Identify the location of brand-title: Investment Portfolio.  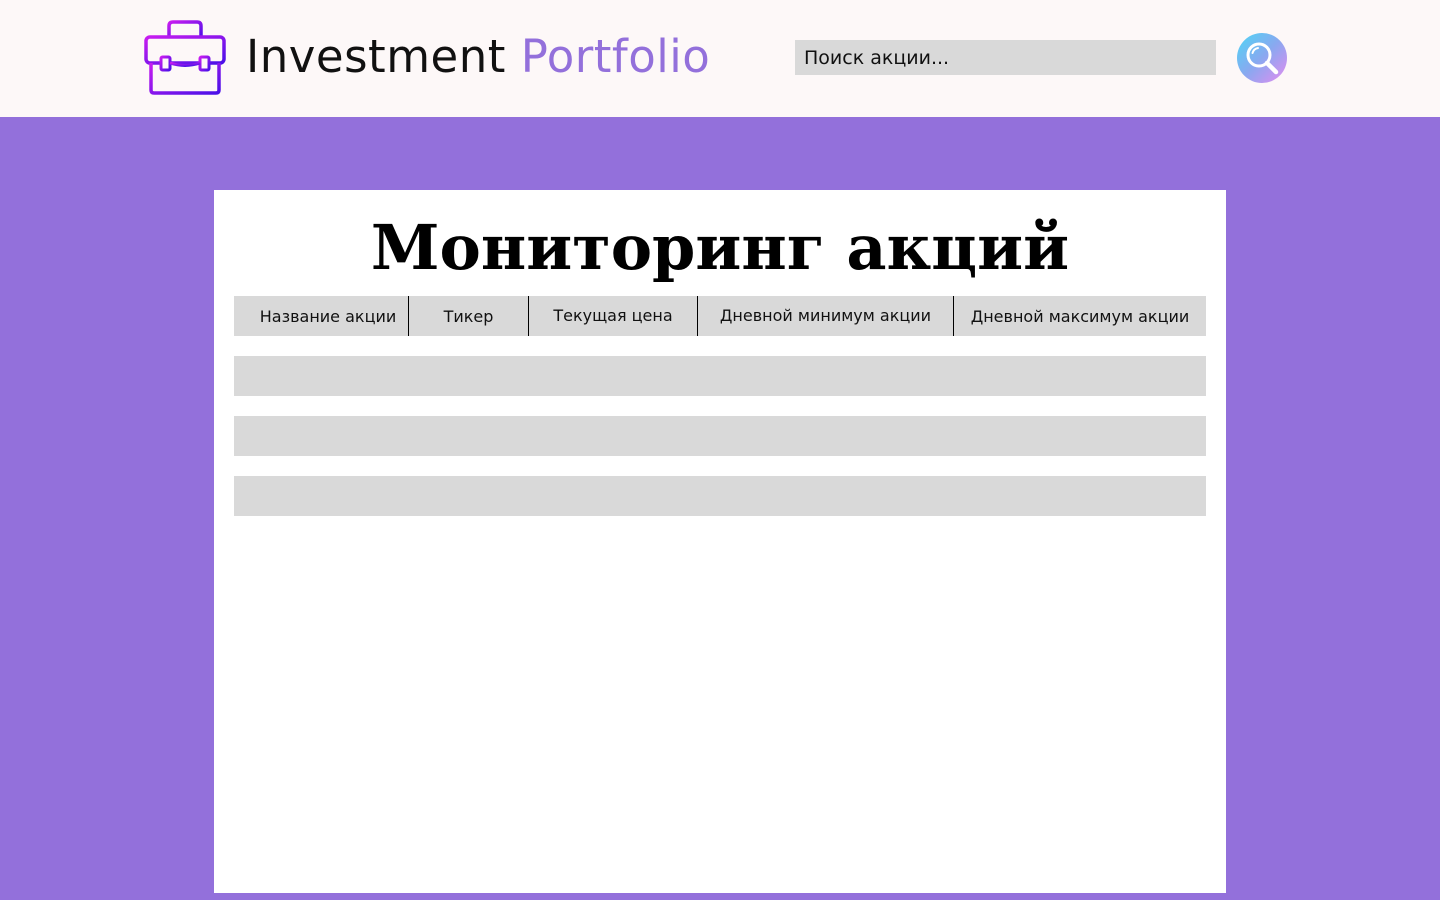
(478, 57).